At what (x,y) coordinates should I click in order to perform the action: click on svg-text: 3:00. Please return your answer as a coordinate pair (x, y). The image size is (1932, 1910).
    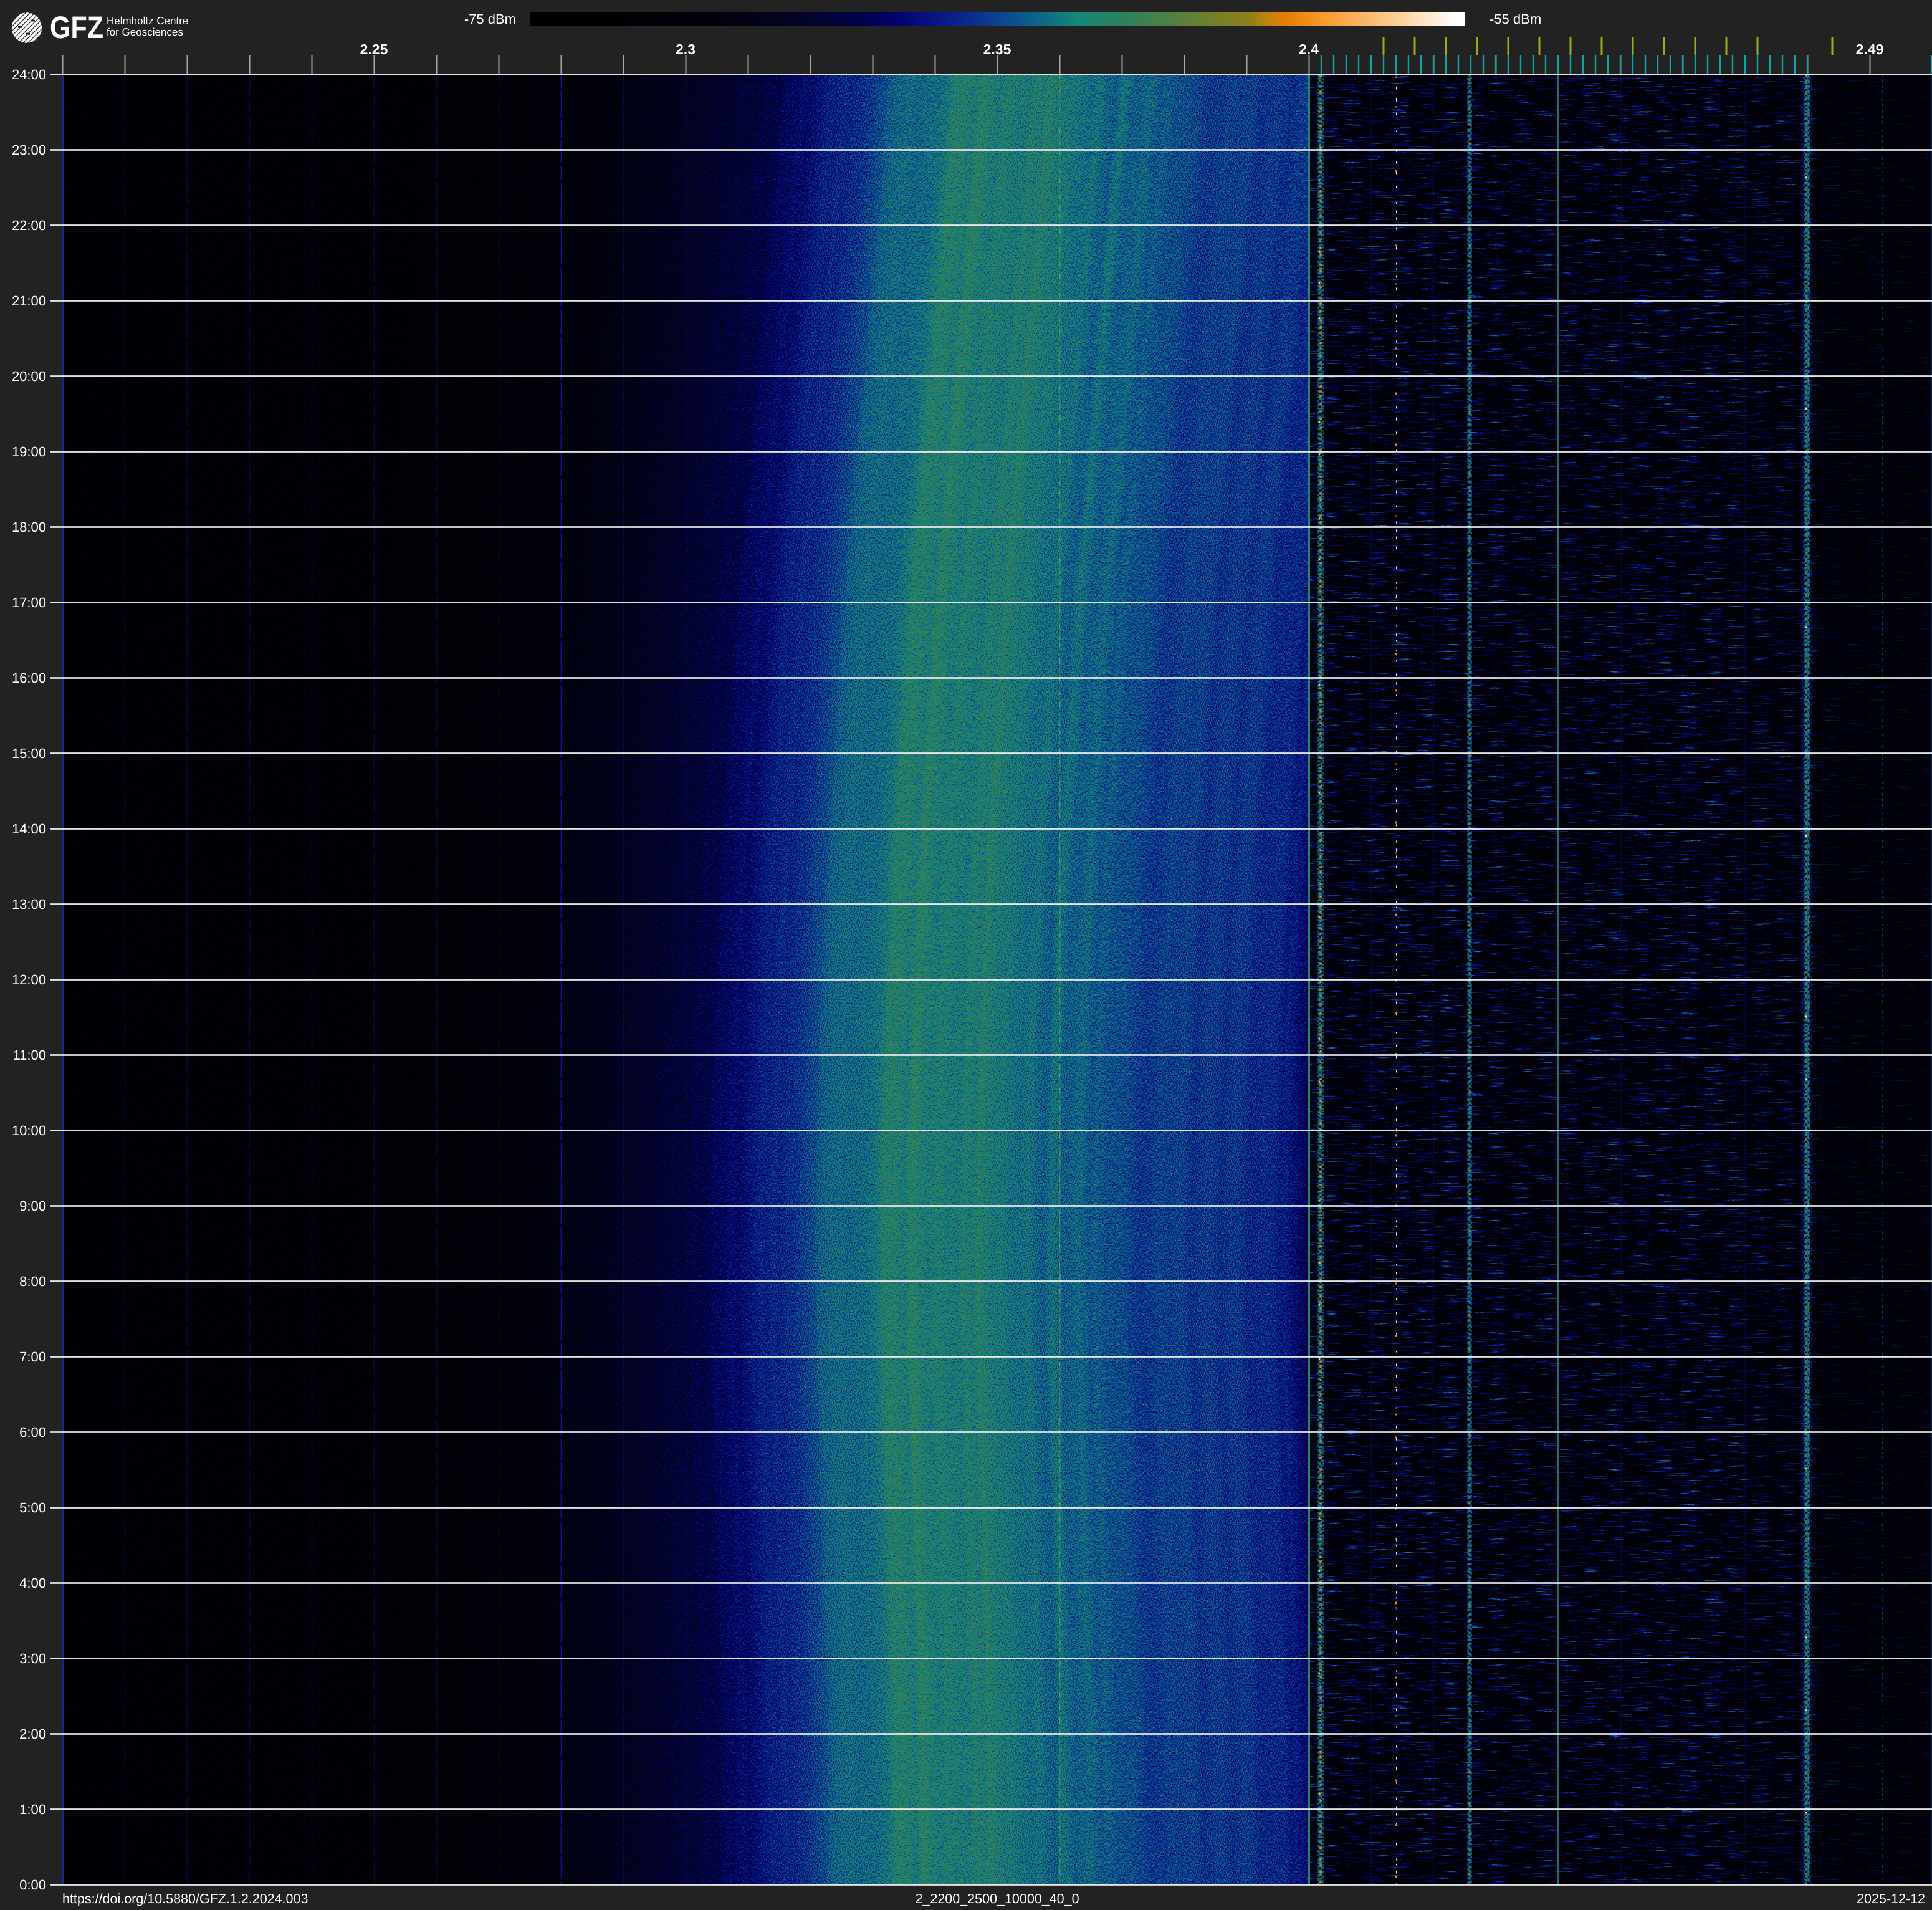
    Looking at the image, I should click on (32, 1658).